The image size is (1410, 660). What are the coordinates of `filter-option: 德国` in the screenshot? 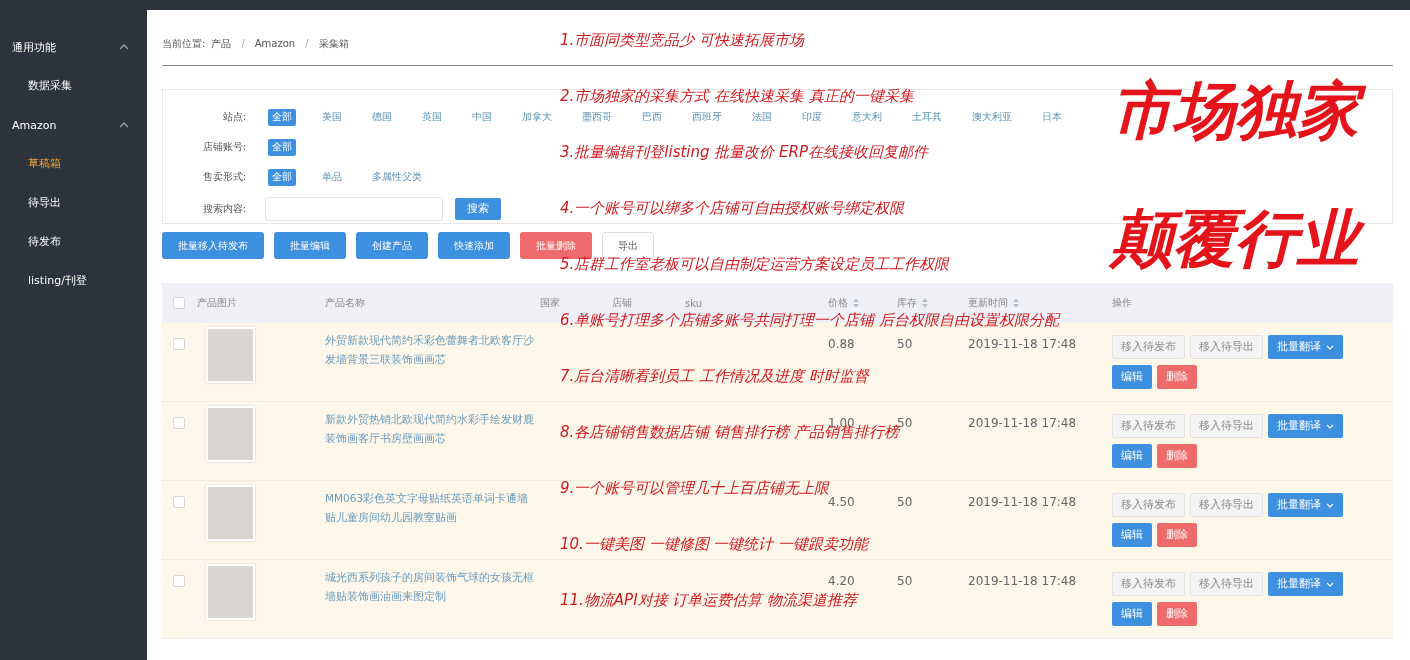 It's located at (382, 117).